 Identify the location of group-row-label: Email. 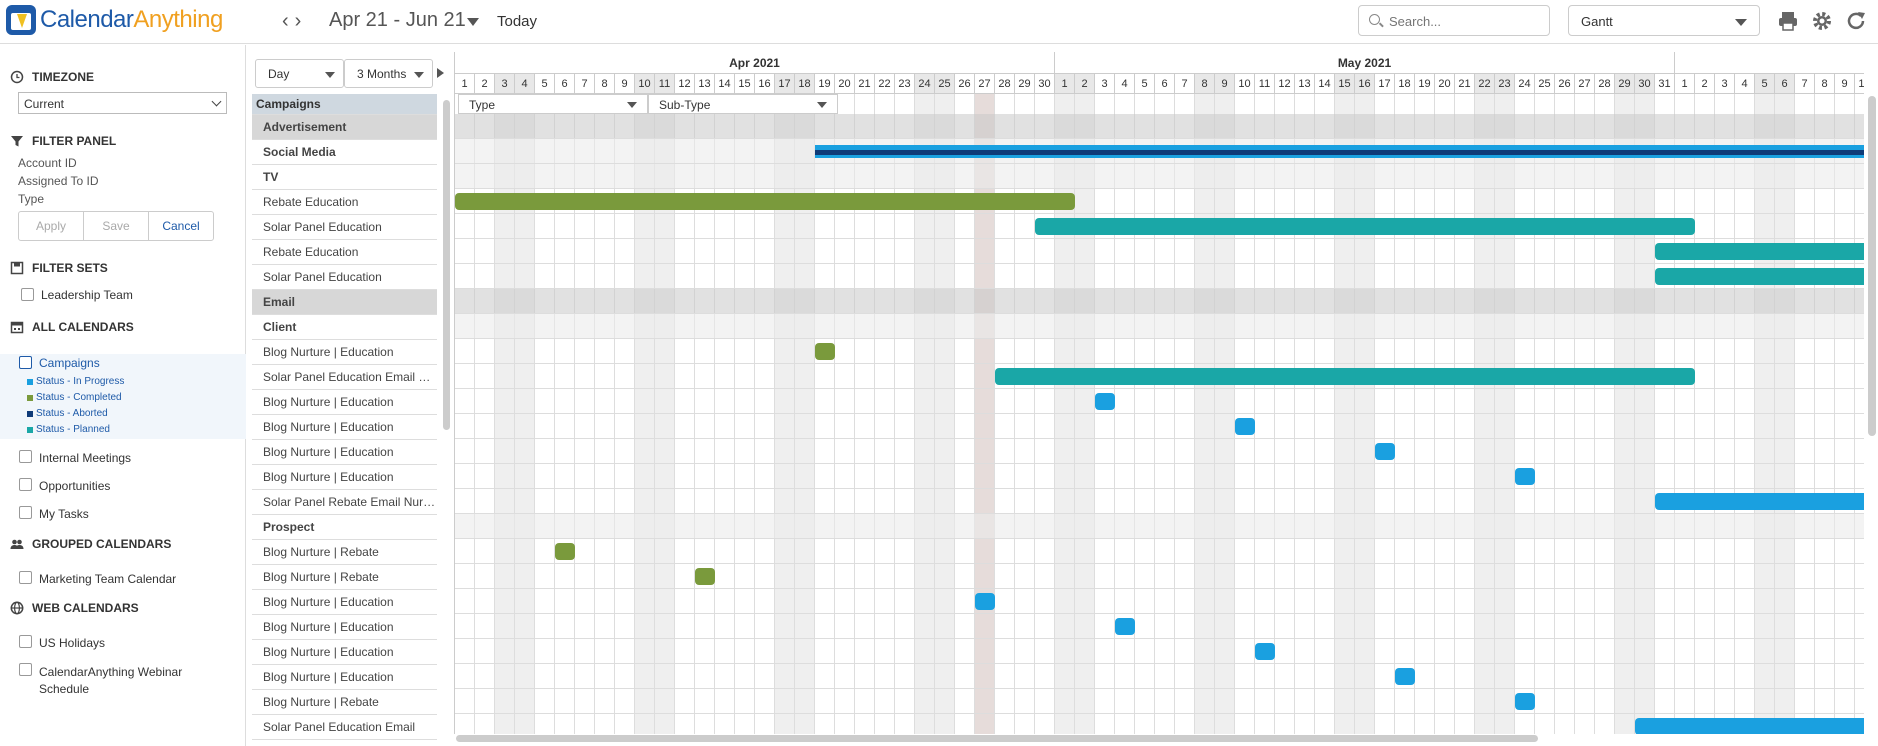
(344, 302).